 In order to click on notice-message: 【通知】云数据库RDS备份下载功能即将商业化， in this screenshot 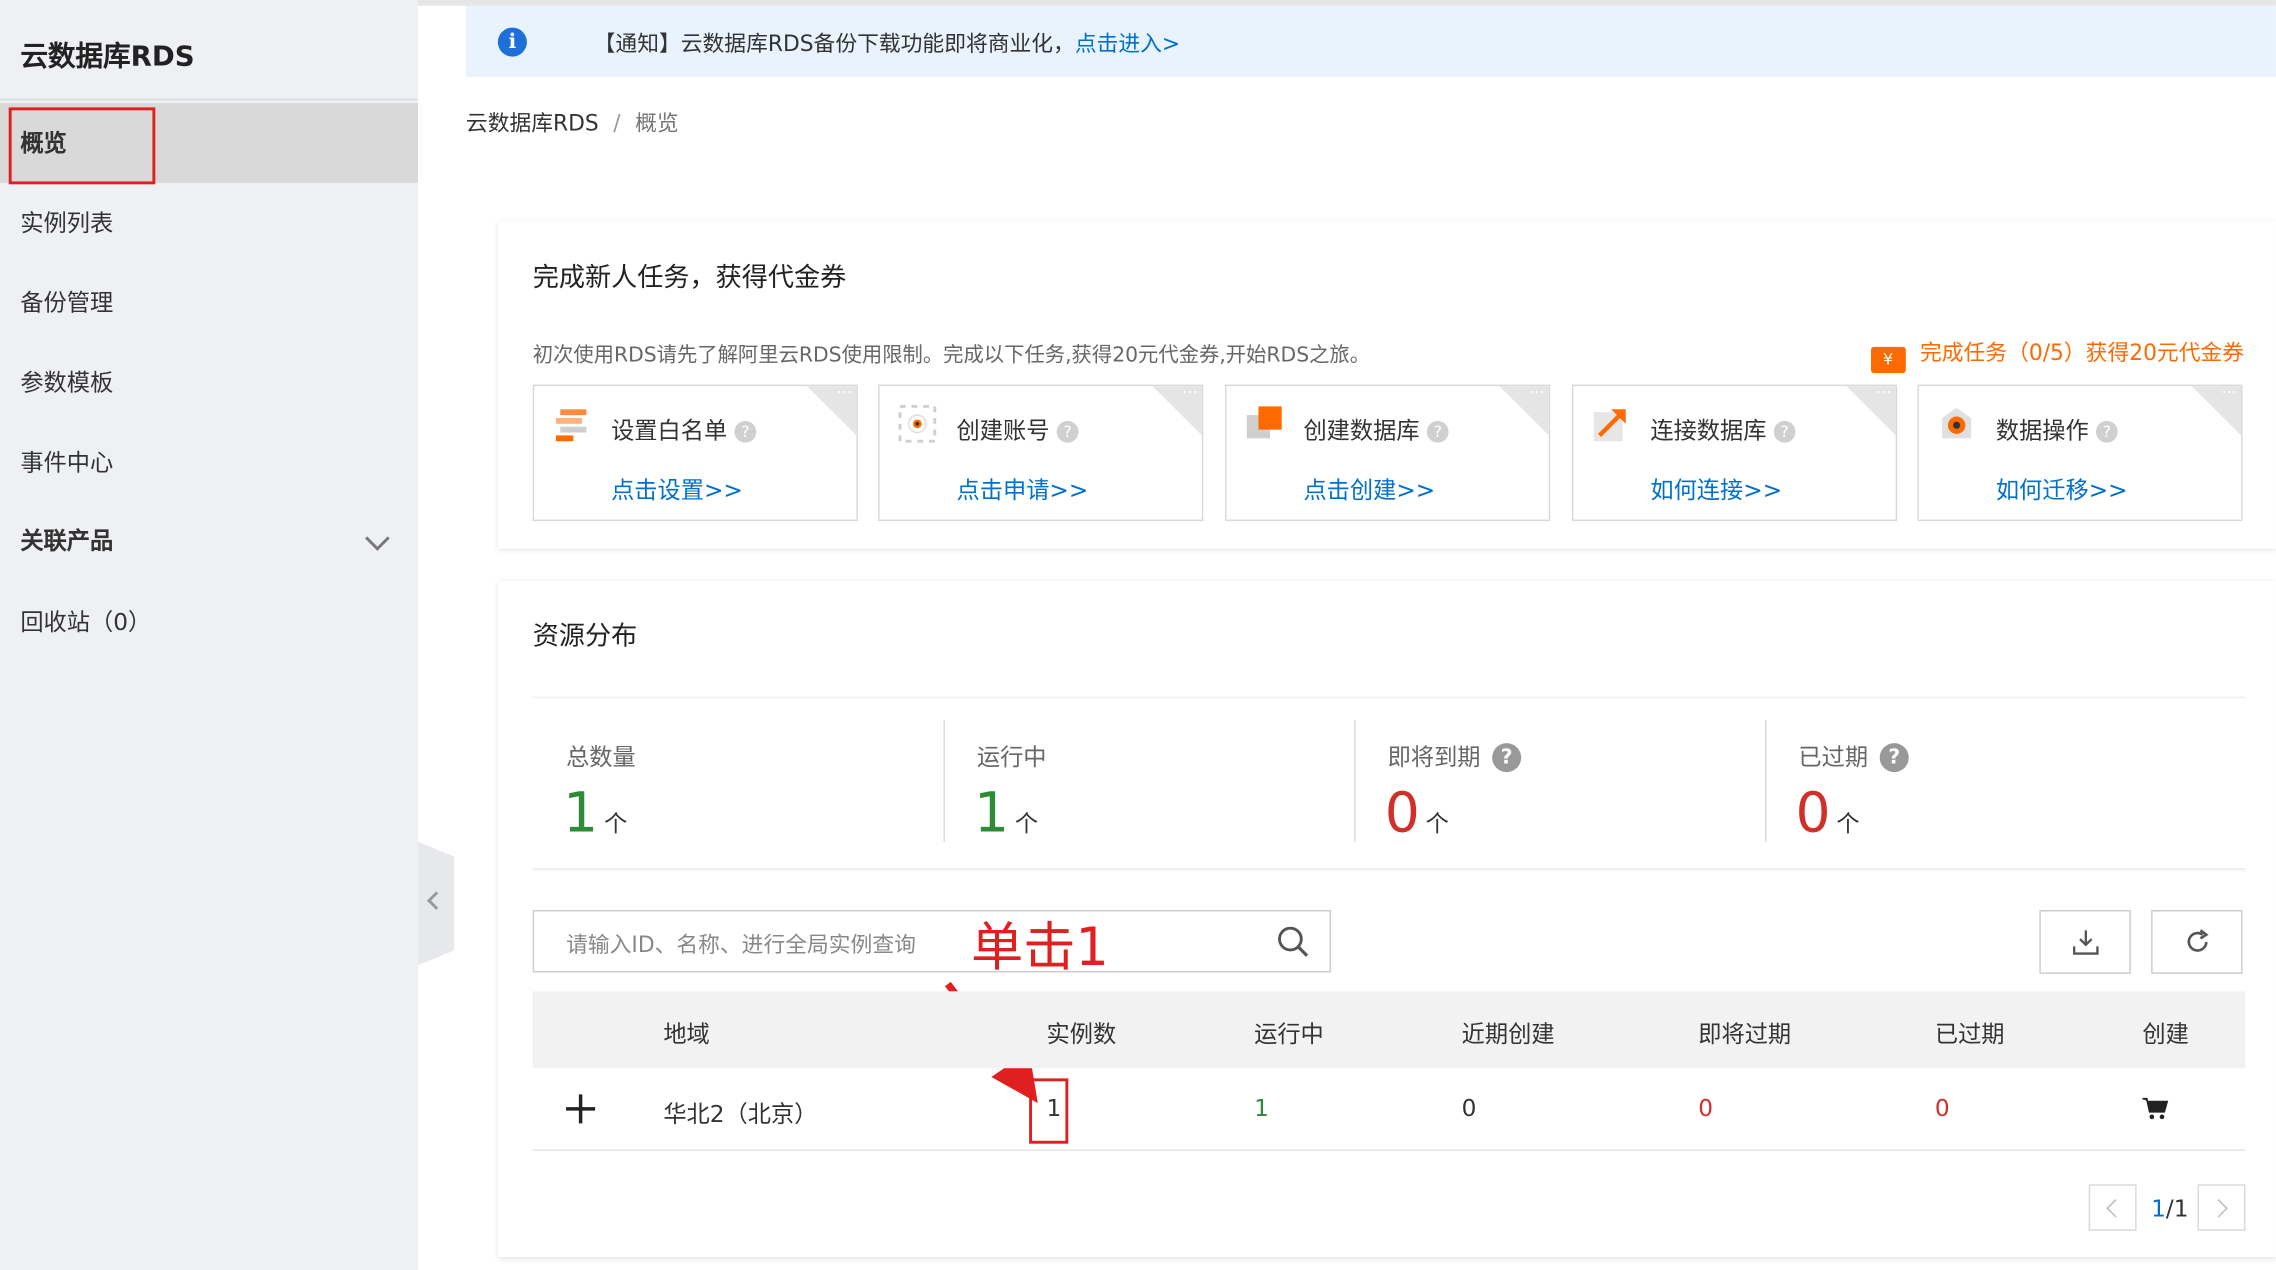, I will do `click(834, 43)`.